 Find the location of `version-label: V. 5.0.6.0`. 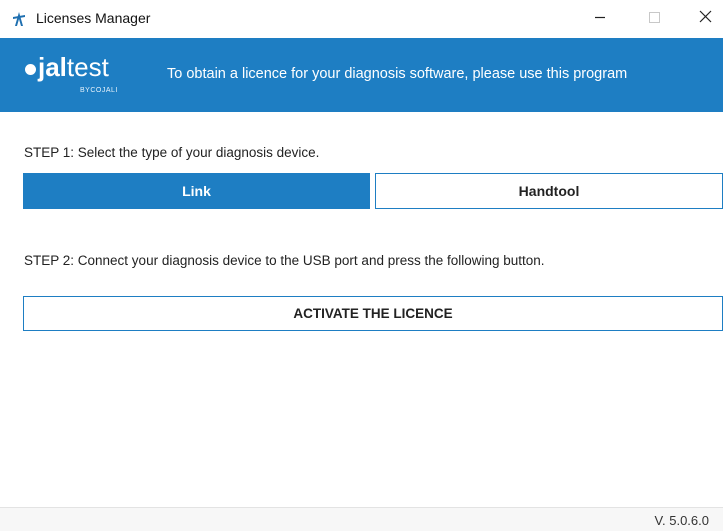

version-label: V. 5.0.6.0 is located at coordinates (681, 520).